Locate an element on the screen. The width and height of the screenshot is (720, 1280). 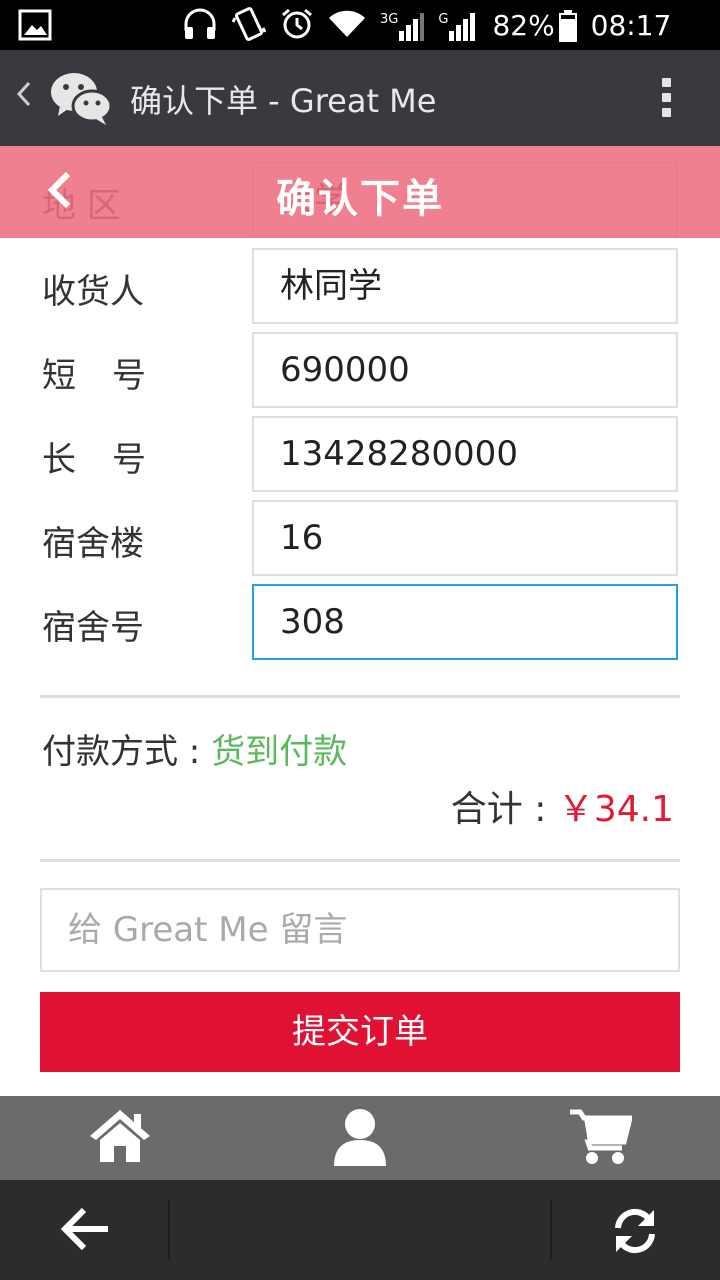
payment-method: 付款方式 : 货到付款 is located at coordinates (194, 748).